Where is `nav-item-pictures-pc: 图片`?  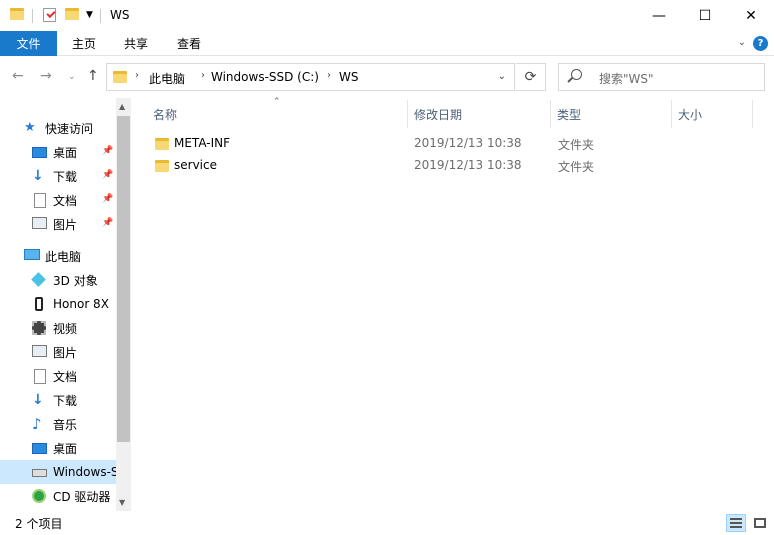
nav-item-pictures-pc: 图片 is located at coordinates (58, 352).